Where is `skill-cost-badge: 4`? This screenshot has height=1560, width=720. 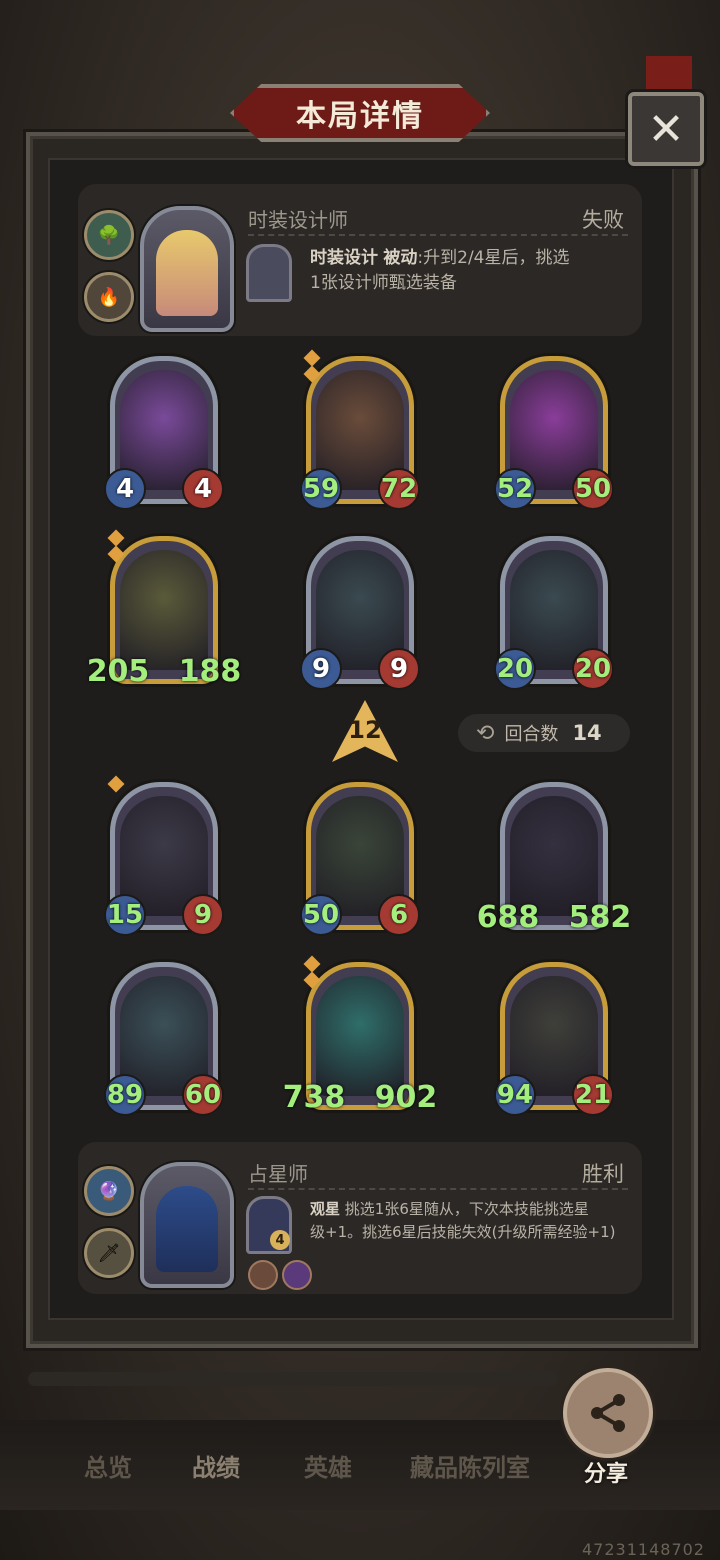 skill-cost-badge: 4 is located at coordinates (280, 1240).